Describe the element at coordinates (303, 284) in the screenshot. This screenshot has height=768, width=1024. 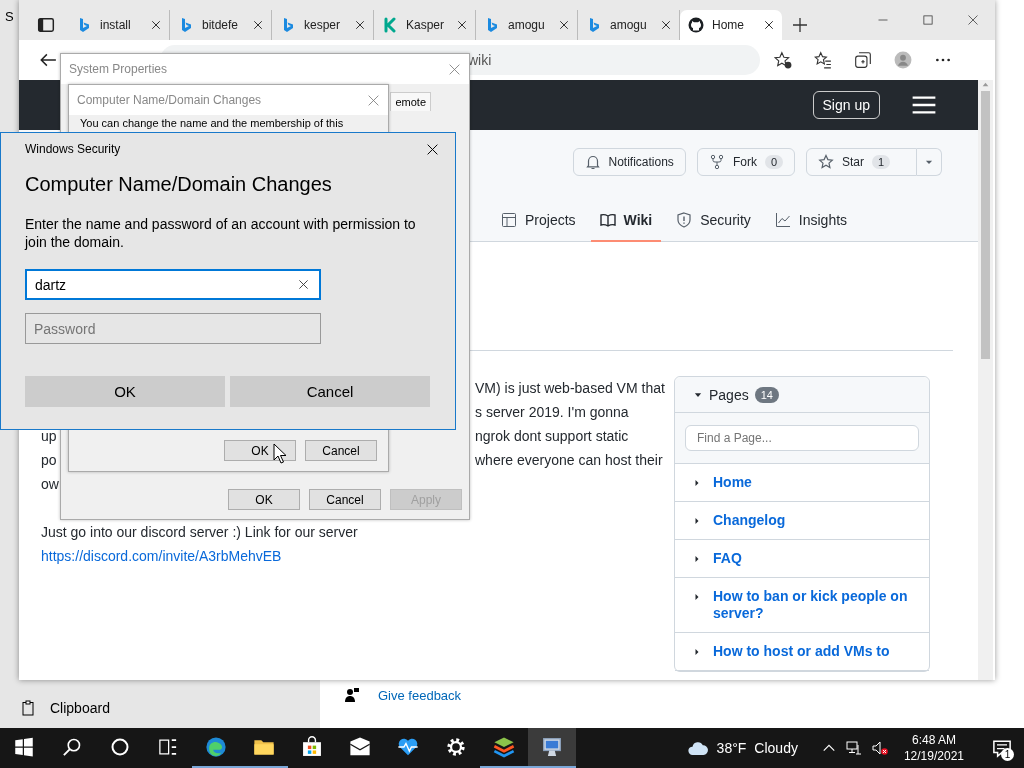
I see `clear-icon` at that location.